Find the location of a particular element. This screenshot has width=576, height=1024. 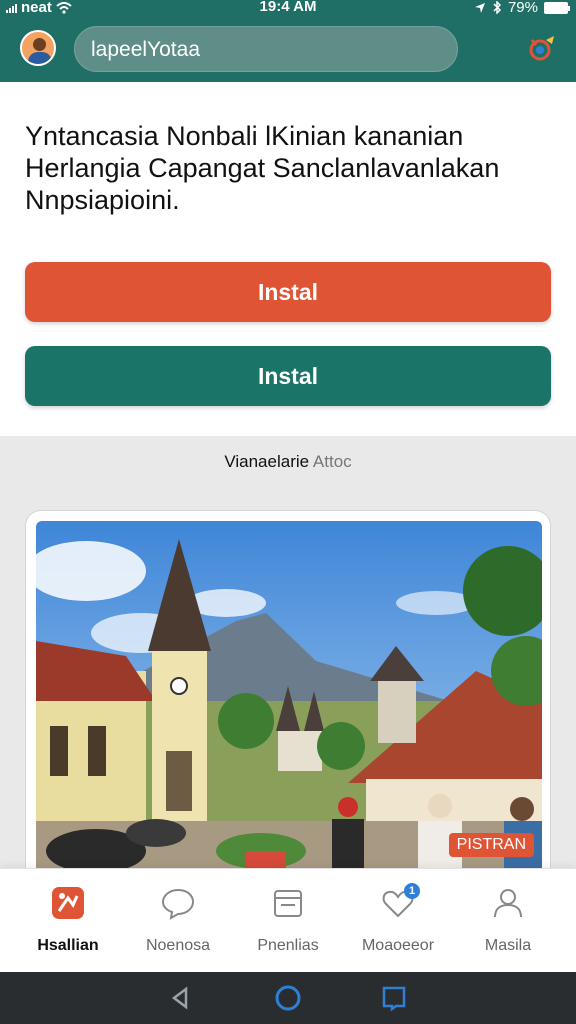

brand-icon is located at coordinates (542, 48).